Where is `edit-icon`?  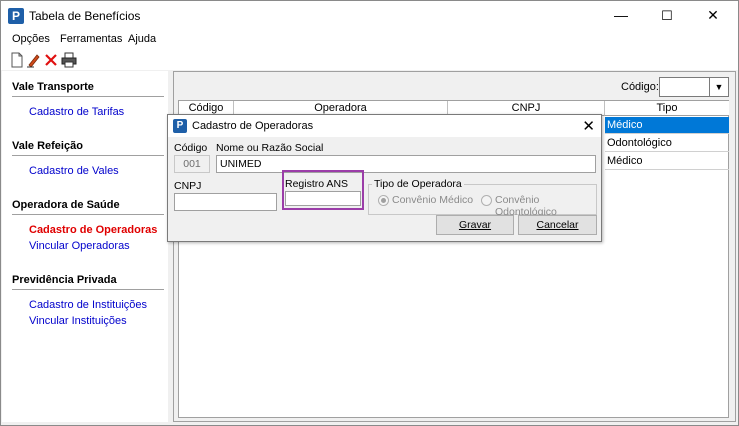
edit-icon is located at coordinates (34, 60).